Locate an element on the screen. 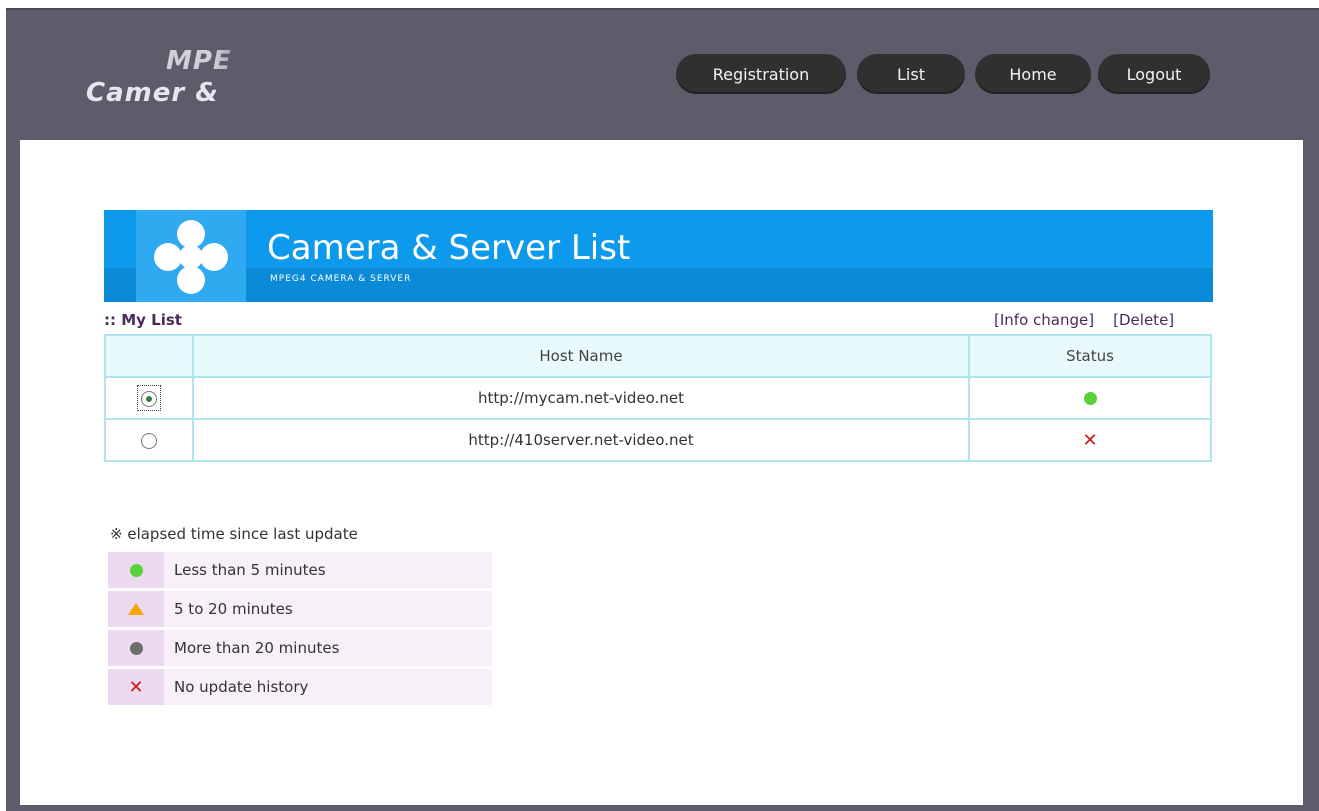  info-change-link: [Info change] is located at coordinates (1044, 320).